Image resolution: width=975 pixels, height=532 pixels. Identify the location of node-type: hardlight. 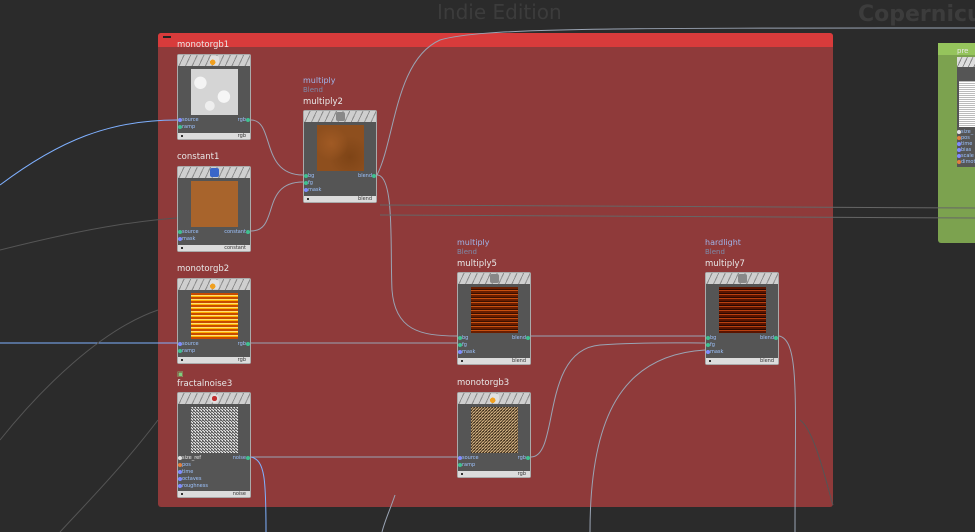
(723, 242).